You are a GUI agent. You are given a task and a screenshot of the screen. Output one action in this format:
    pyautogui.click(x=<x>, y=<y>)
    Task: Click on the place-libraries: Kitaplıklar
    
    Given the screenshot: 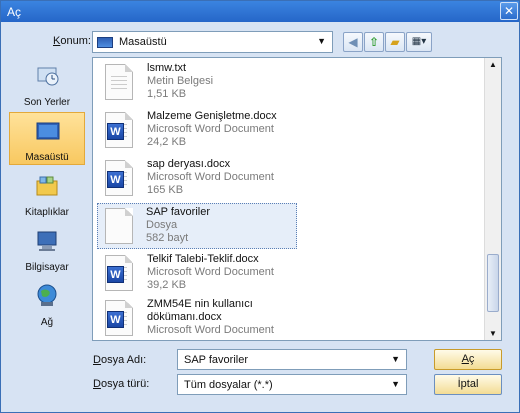 What is the action you would take?
    pyautogui.click(x=47, y=194)
    